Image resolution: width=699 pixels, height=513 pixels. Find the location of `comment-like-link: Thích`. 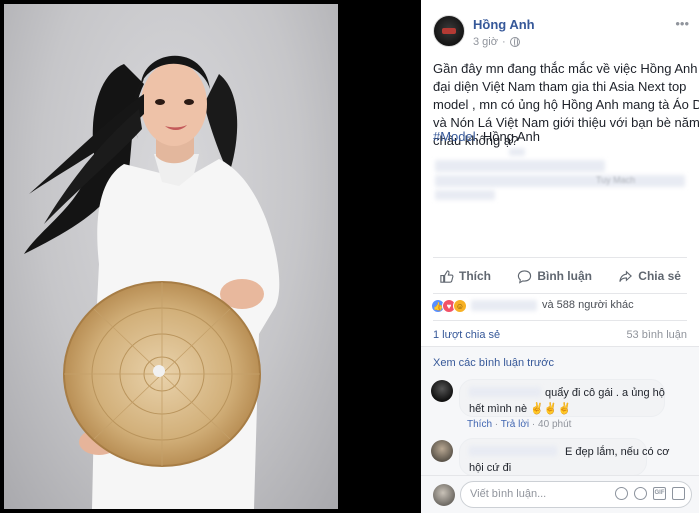

comment-like-link: Thích is located at coordinates (479, 424).